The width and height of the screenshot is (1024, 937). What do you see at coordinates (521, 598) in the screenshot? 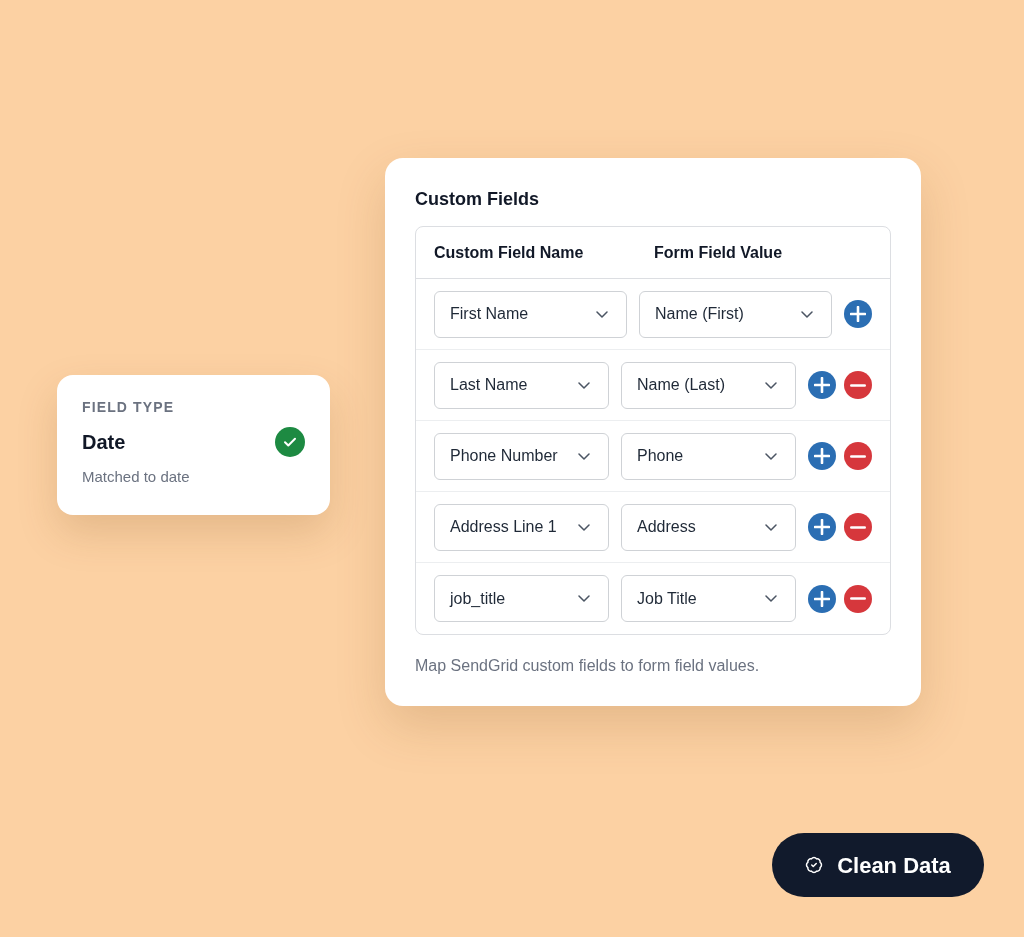
I see `select-dropdown: job_title` at bounding box center [521, 598].